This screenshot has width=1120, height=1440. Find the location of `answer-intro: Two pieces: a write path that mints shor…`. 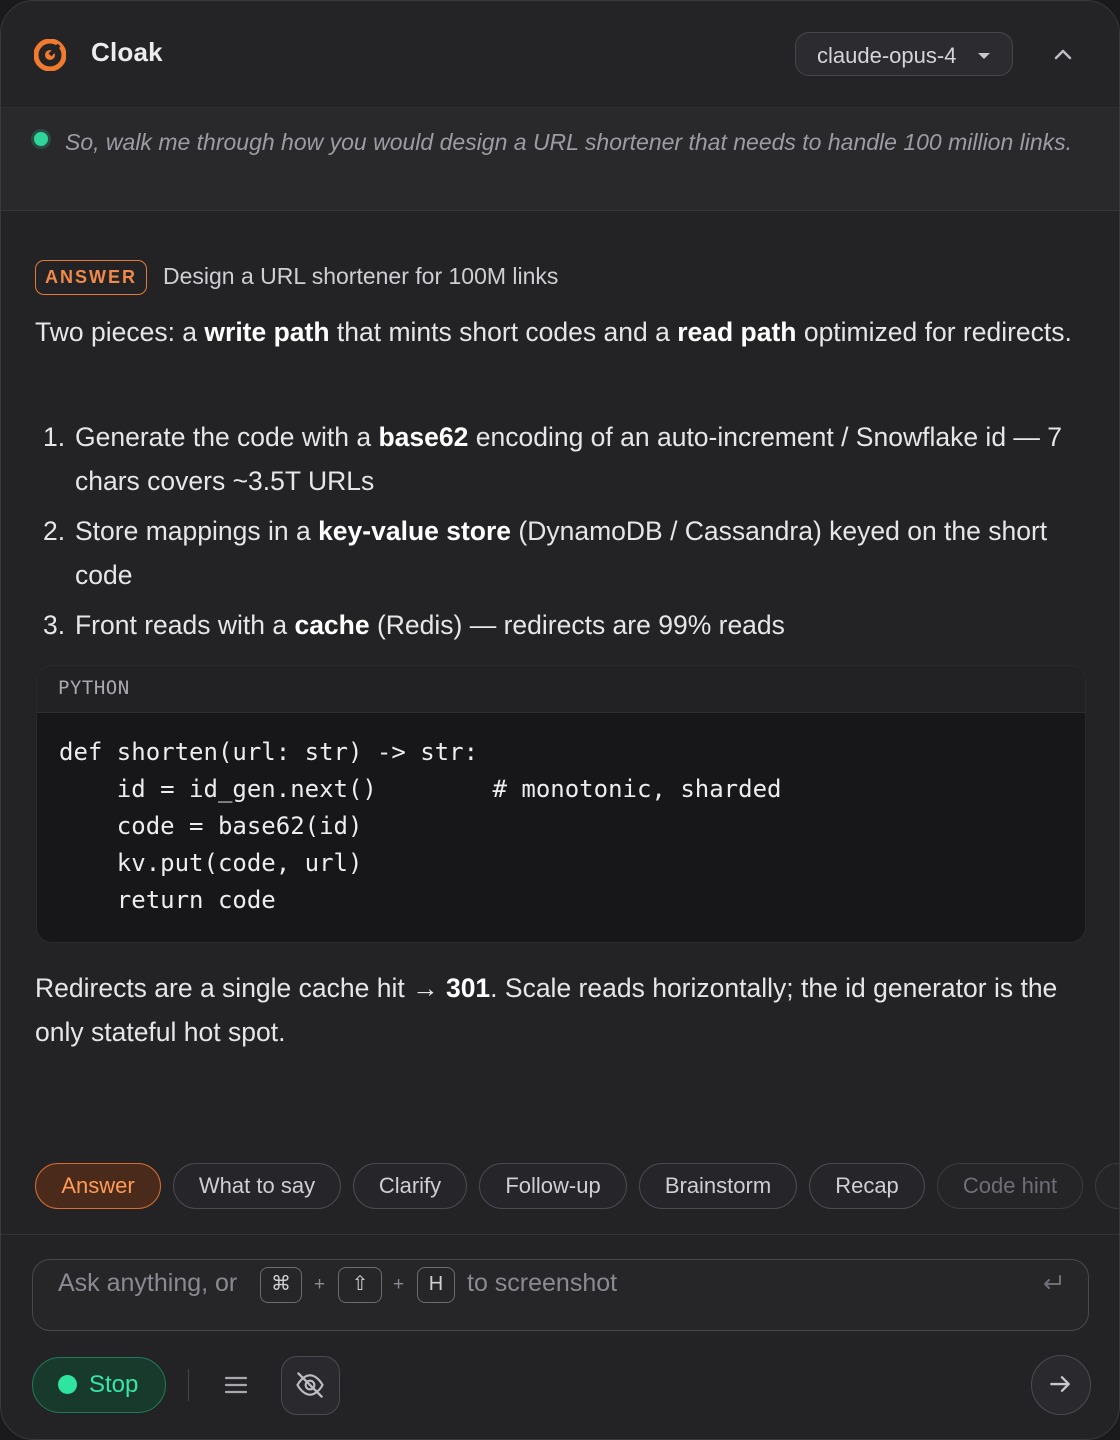

answer-intro: Two pieces: a write path that mints shor… is located at coordinates (553, 332).